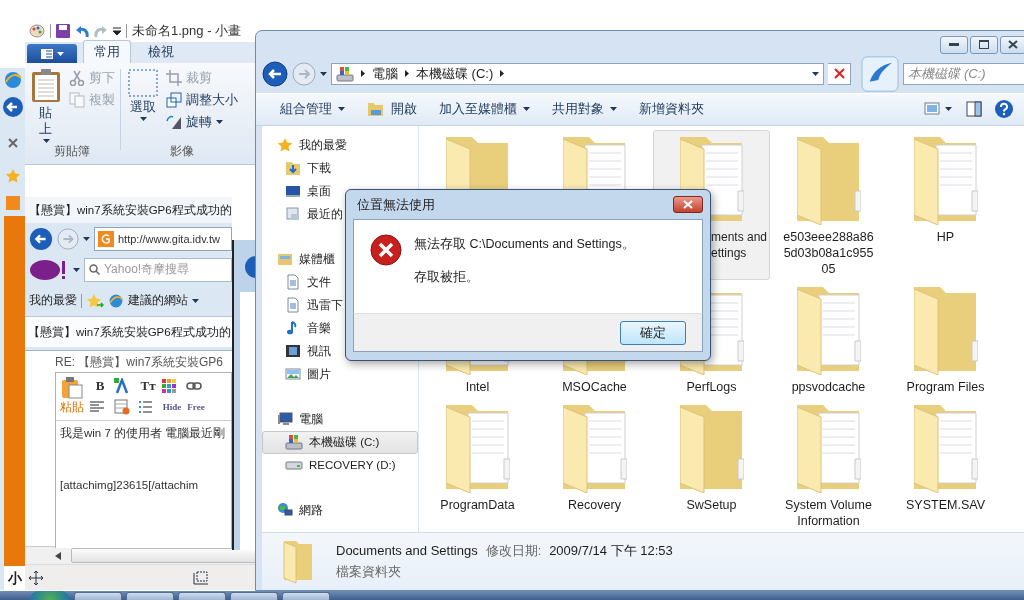  Describe the element at coordinates (143, 433) in the screenshot. I see `post-text: 我是win 7 的使用者 電腦最近剛` at that location.